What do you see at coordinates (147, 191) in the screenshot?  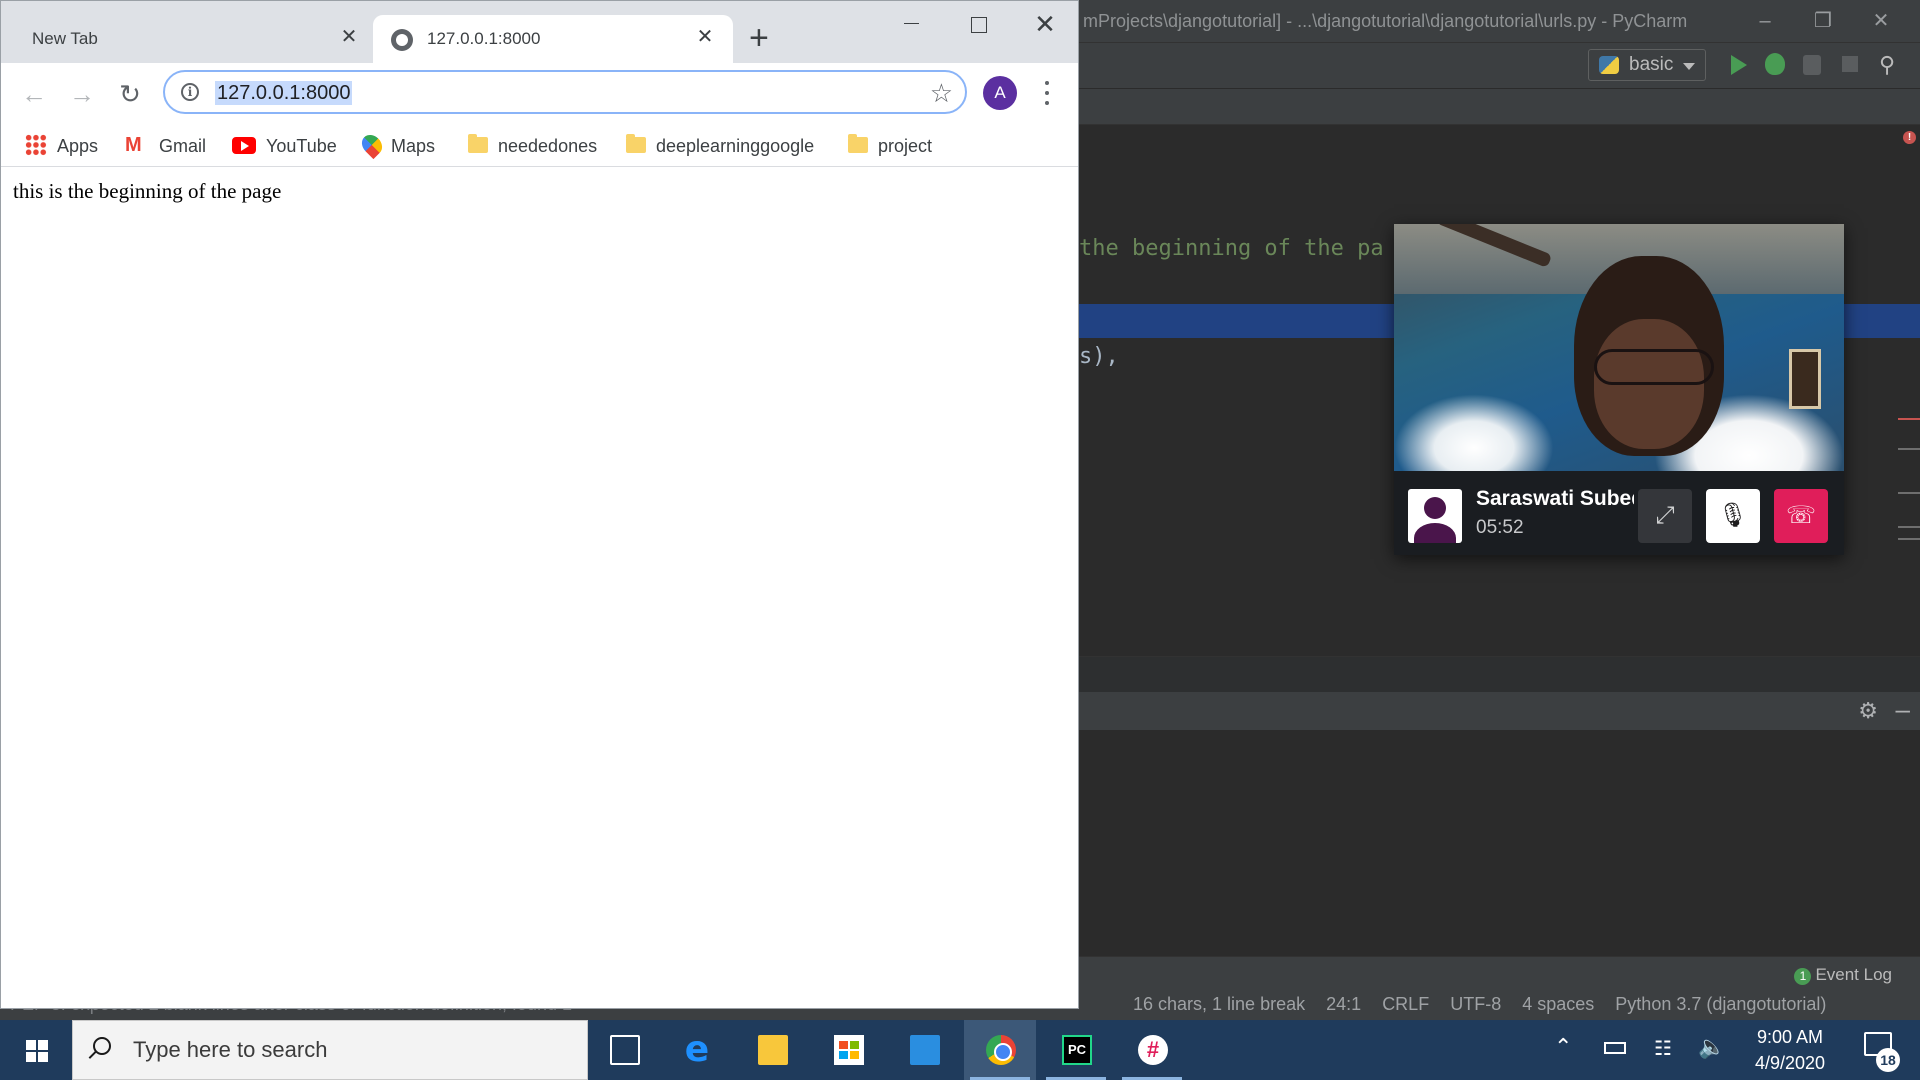 I see `page-text: this is the beginning of the page` at bounding box center [147, 191].